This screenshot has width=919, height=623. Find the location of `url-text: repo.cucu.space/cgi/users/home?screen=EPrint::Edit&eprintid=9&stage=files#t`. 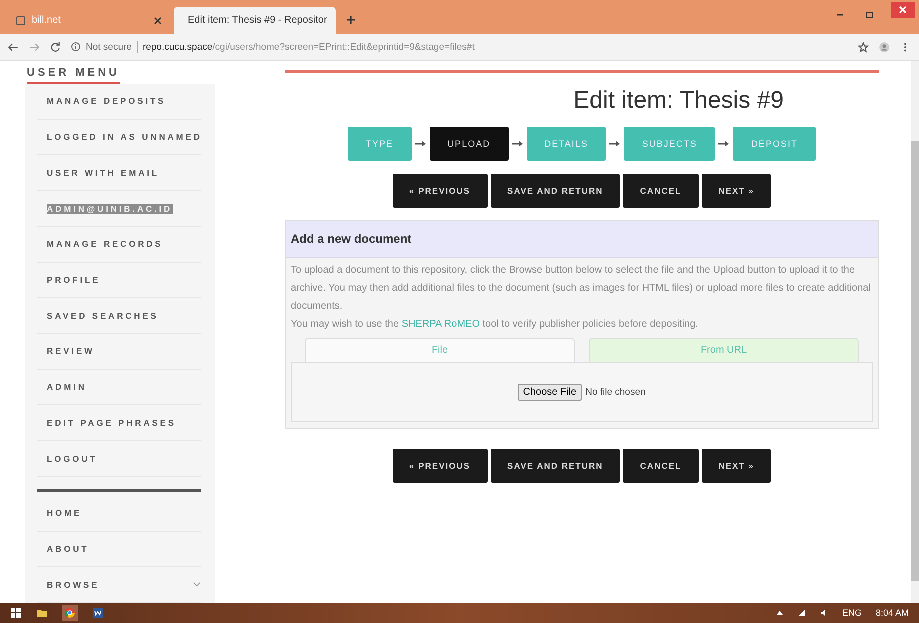

url-text: repo.cucu.space/cgi/users/home?screen=EPrint::Edit&eprintid=9&stage=files#t is located at coordinates (308, 47).